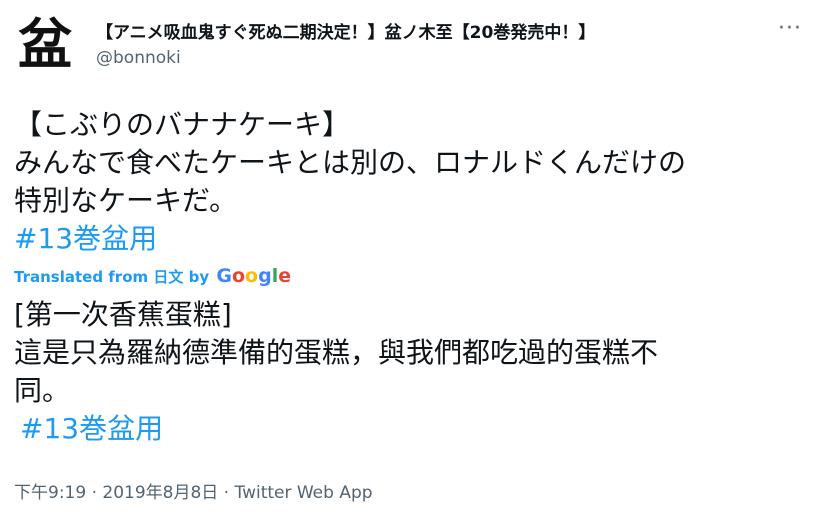  I want to click on avatar-glyph: 盆, so click(45, 44).